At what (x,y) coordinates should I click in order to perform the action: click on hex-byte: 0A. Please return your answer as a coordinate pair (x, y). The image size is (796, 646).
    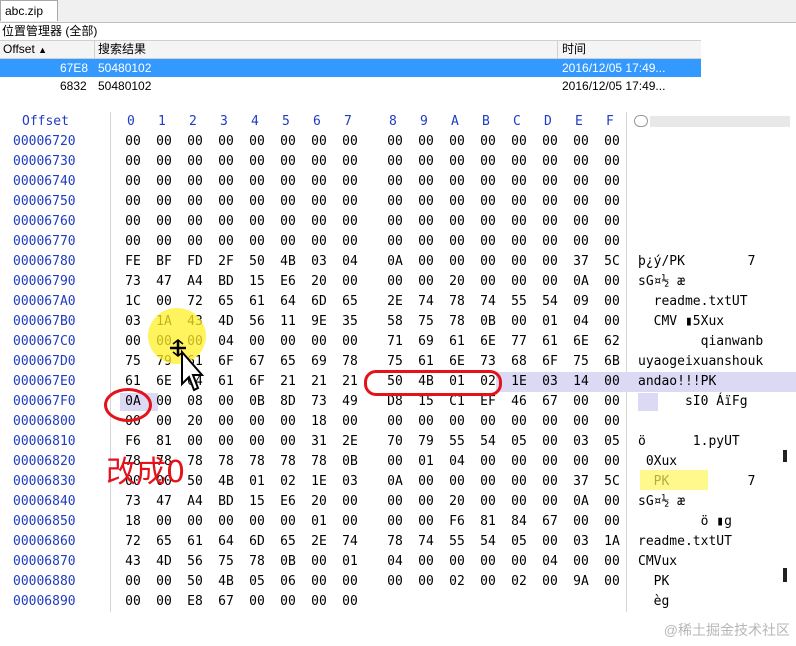
    Looking at the image, I should click on (395, 482).